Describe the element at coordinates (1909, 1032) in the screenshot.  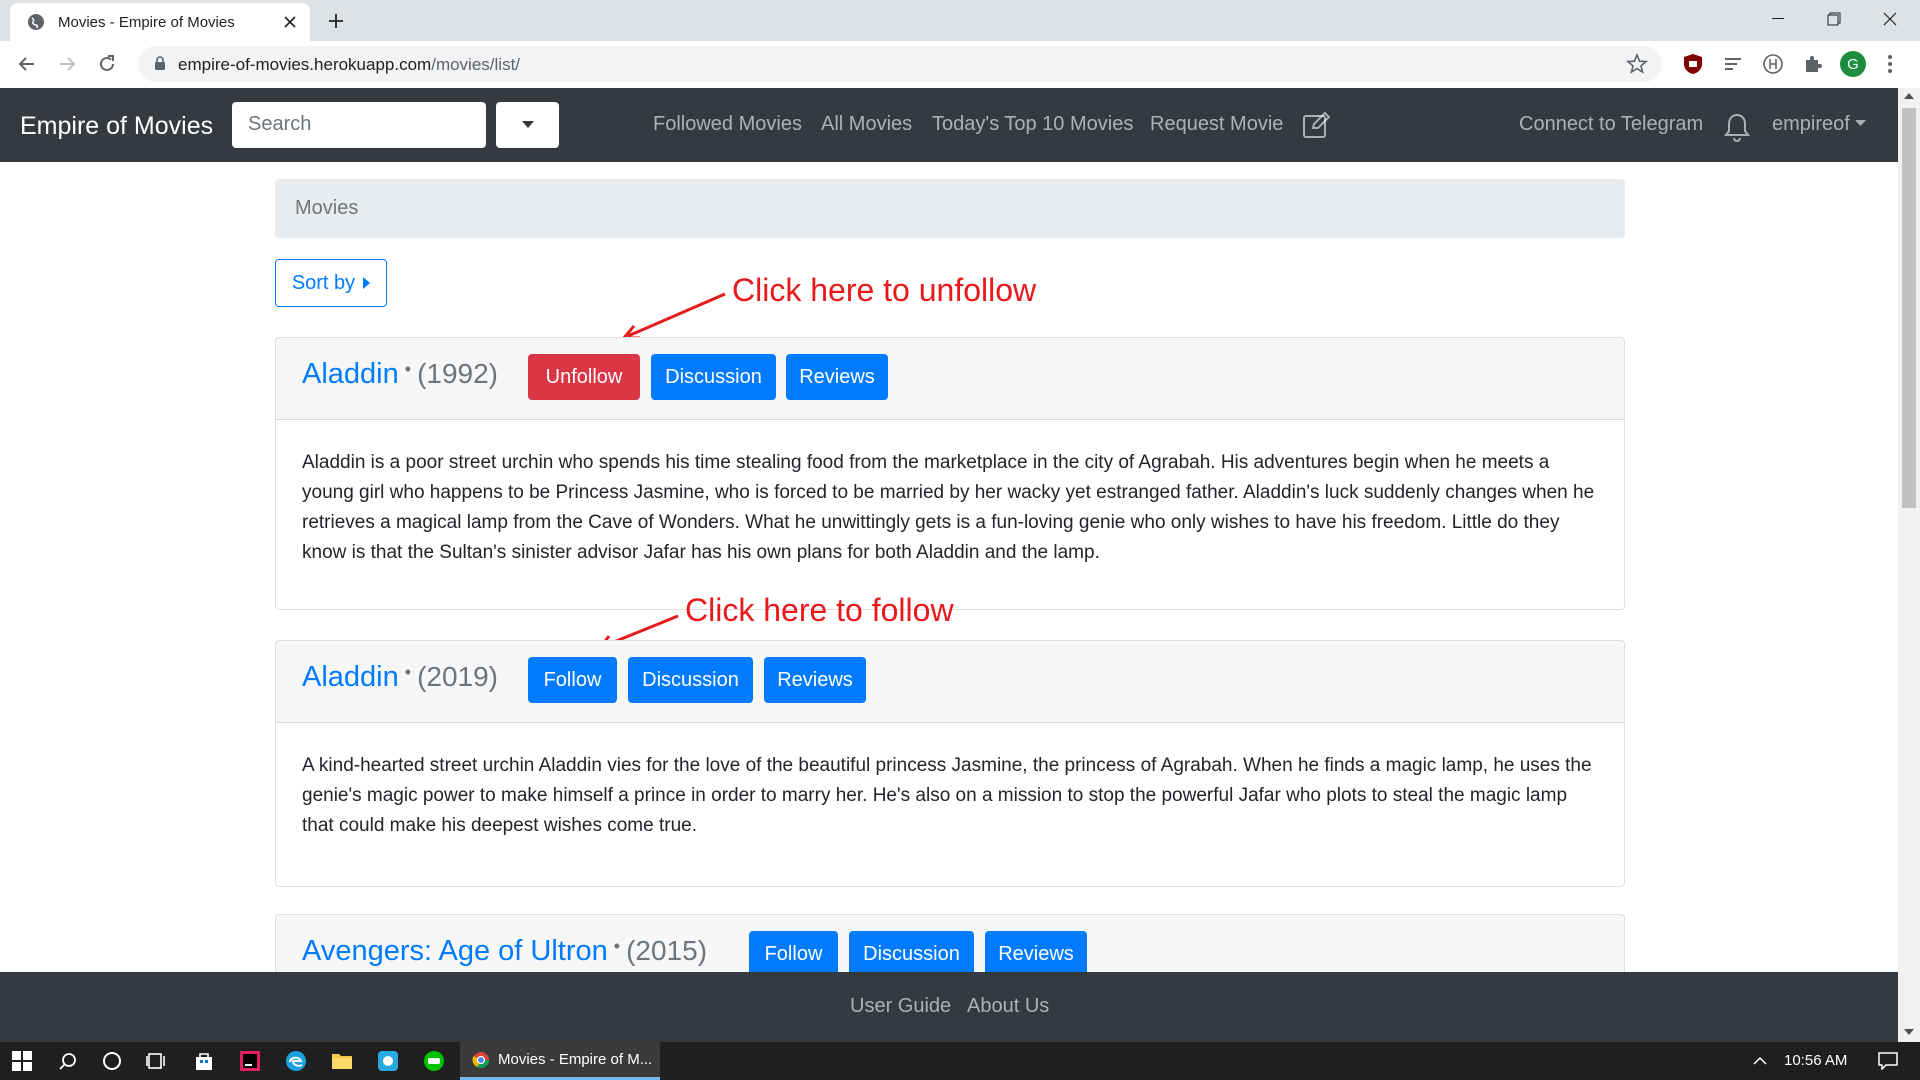
I see `scroll-down-icon` at that location.